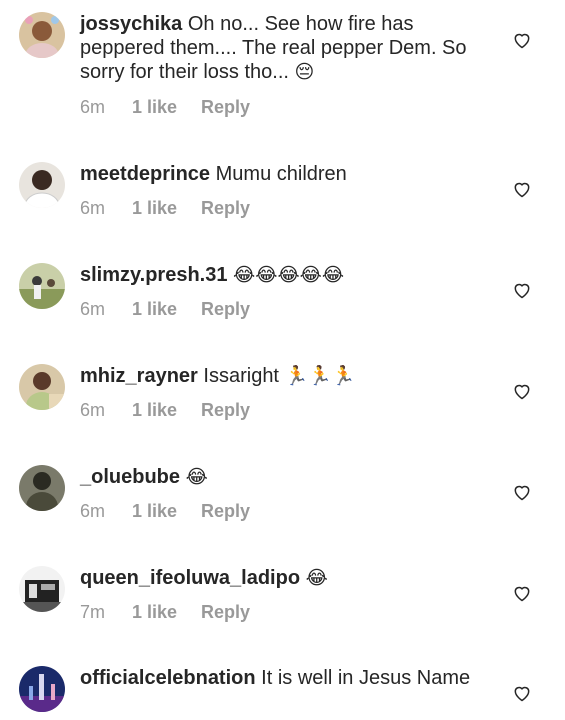 The width and height of the screenshot is (565, 720). I want to click on comment-username: mhiz_rayner, so click(139, 376).